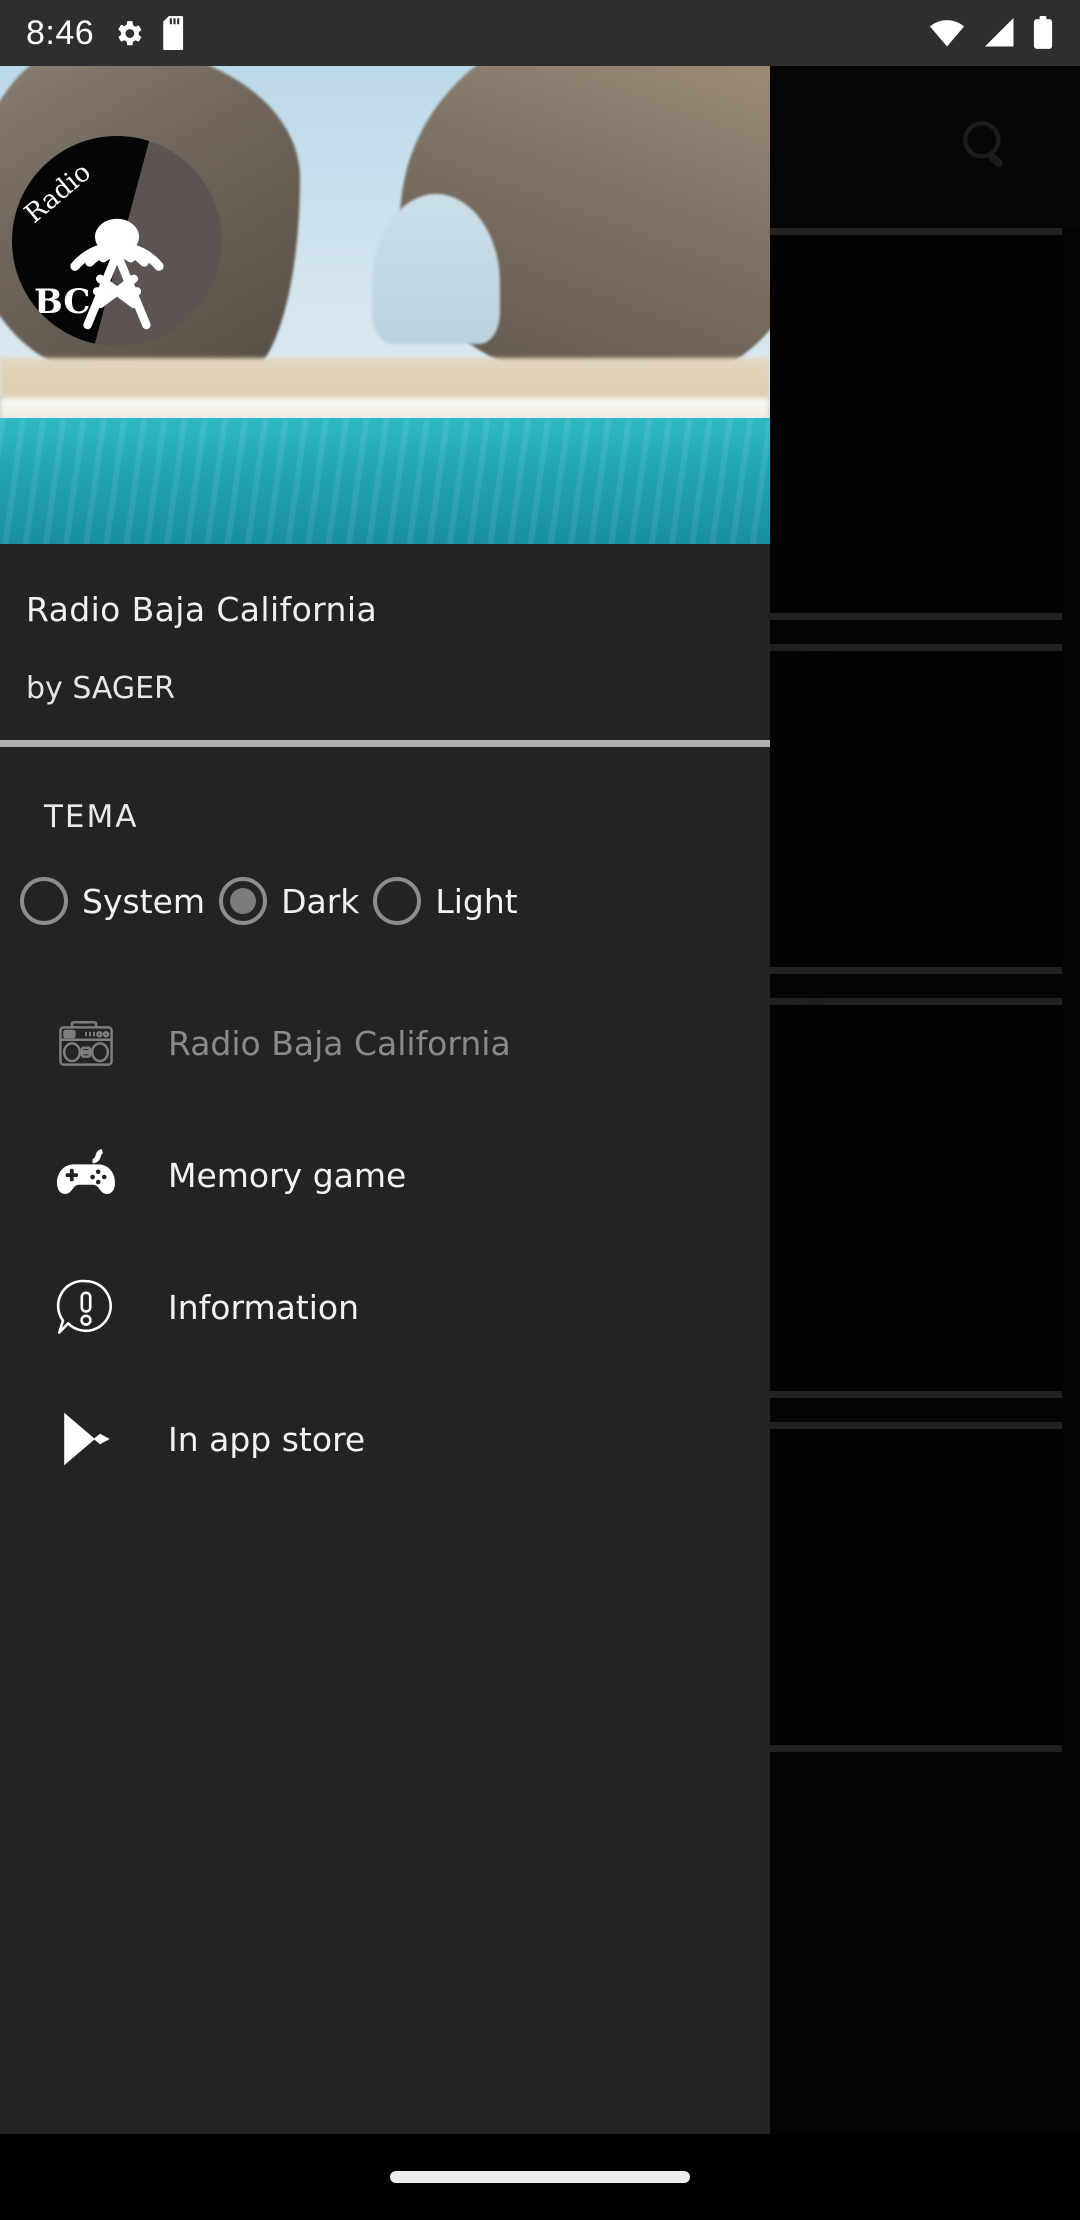 This screenshot has height=2220, width=1080. Describe the element at coordinates (86, 1439) in the screenshot. I see `google-play-icon` at that location.